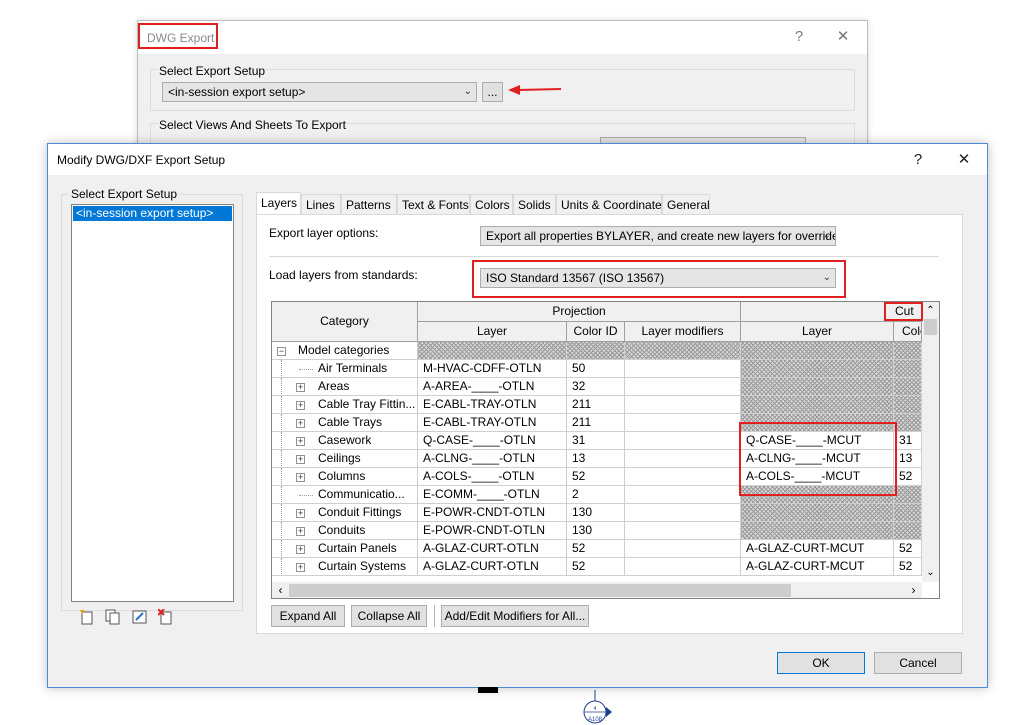 This screenshot has width=1030, height=725. What do you see at coordinates (492, 387) in the screenshot?
I see `projection-layer-cell: A-AREA-____-OTLN` at bounding box center [492, 387].